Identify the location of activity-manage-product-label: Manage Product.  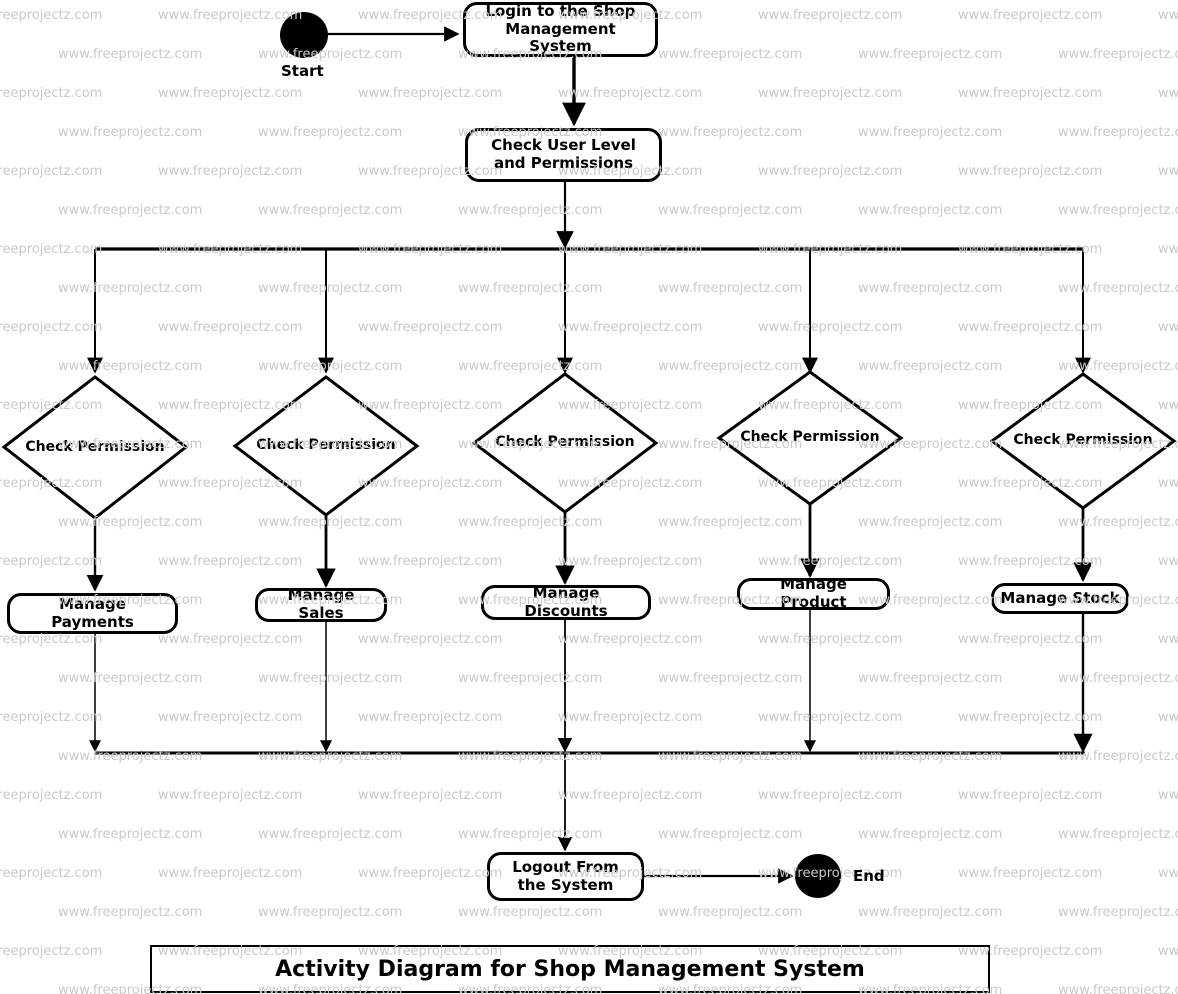
(813, 593).